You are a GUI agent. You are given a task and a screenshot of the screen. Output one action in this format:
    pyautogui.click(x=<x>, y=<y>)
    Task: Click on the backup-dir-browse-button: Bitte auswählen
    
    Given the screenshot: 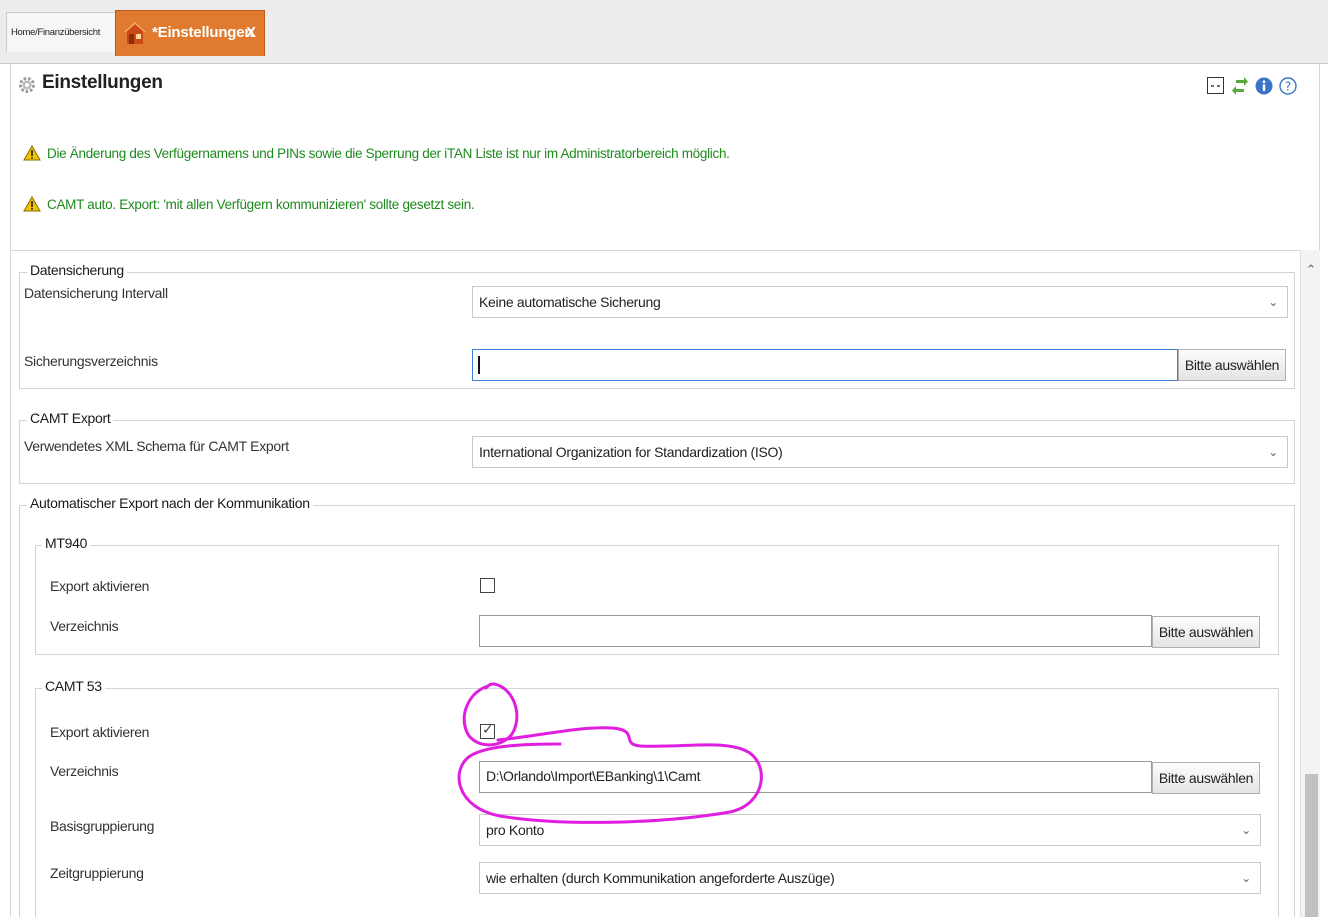 What is the action you would take?
    pyautogui.click(x=1232, y=365)
    